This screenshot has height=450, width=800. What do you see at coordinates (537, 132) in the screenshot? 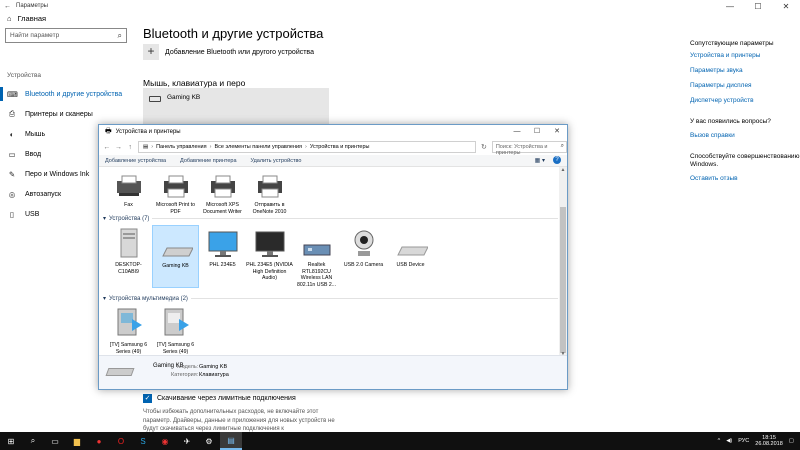
I see `dp-maximize-button: ☐` at bounding box center [537, 132].